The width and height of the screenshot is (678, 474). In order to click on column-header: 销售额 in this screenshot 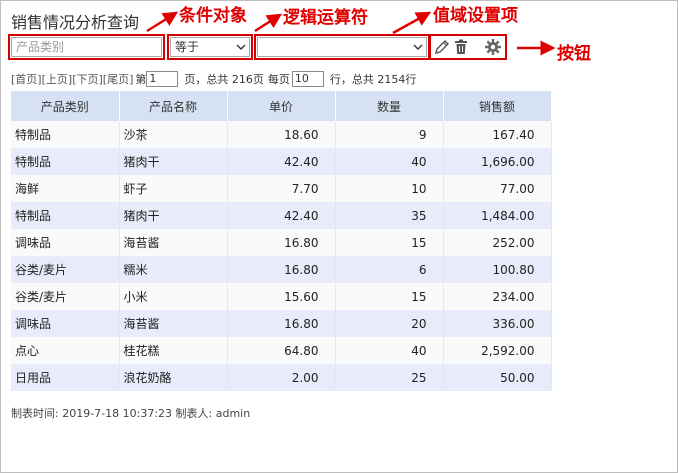, I will do `click(497, 106)`.